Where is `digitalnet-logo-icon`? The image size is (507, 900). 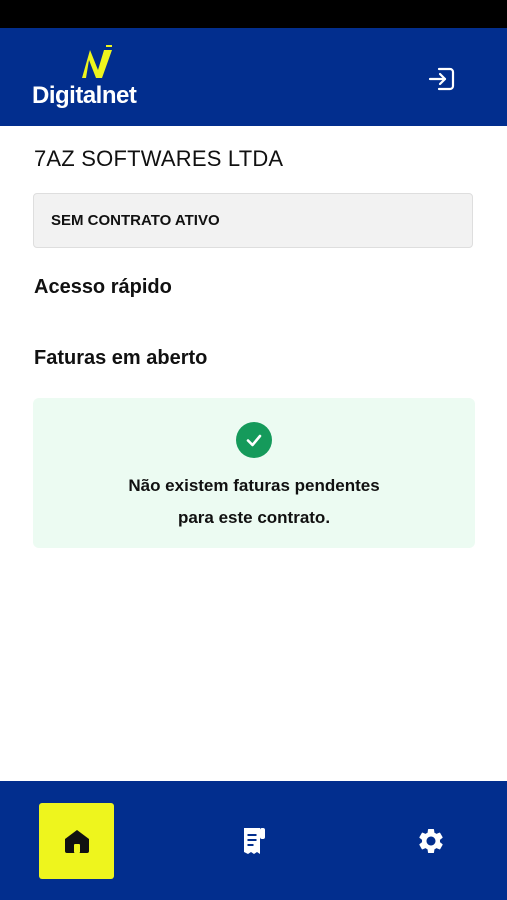 digitalnet-logo-icon is located at coordinates (97, 61).